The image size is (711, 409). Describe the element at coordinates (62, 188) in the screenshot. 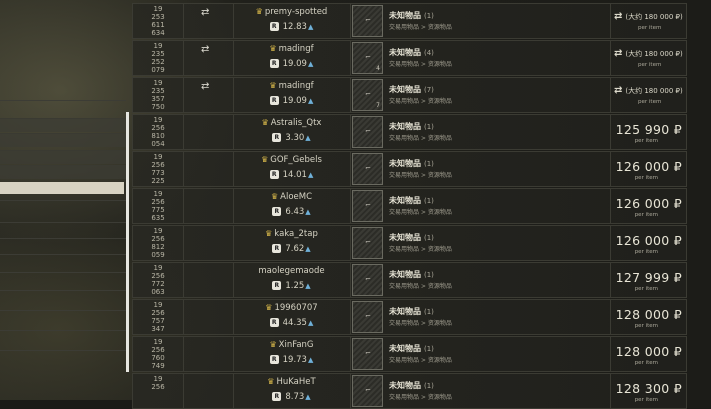

I see `filter-row-selected` at that location.